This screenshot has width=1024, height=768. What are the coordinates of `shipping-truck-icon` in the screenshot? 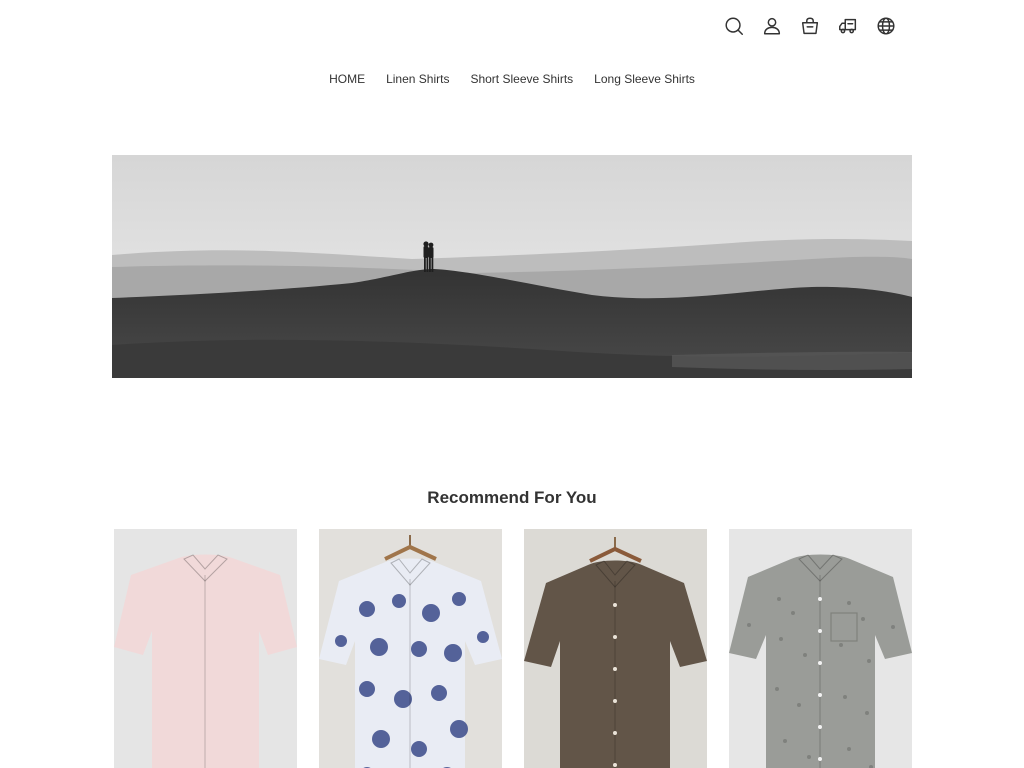 It's located at (848, 26).